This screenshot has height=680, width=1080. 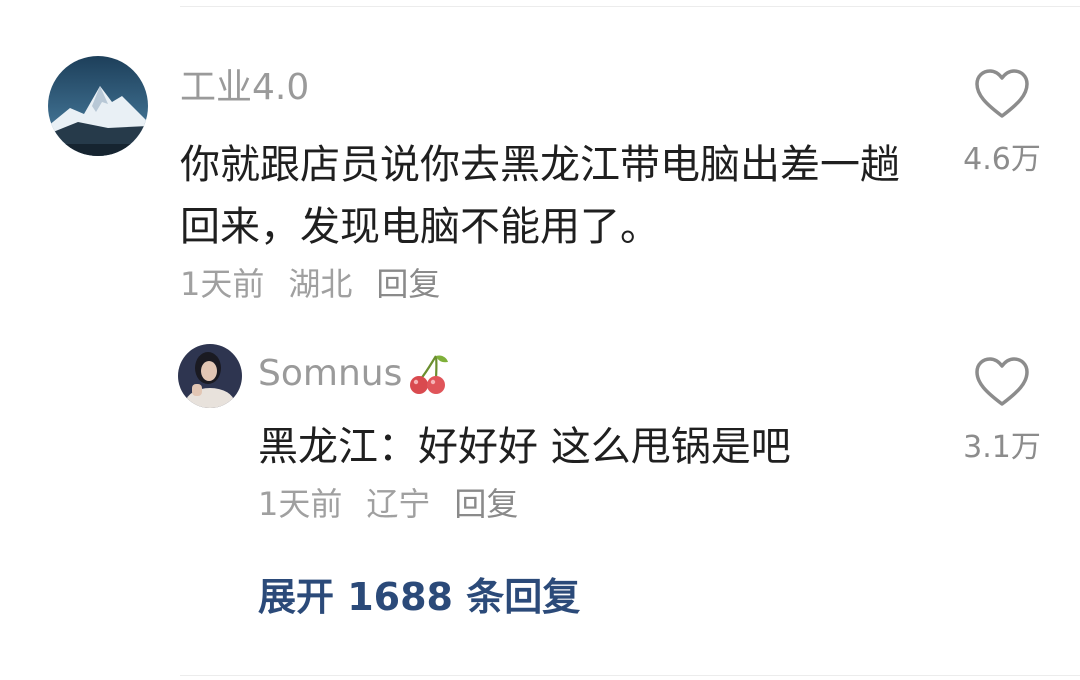 What do you see at coordinates (222, 284) in the screenshot?
I see `comment-time: 1天前` at bounding box center [222, 284].